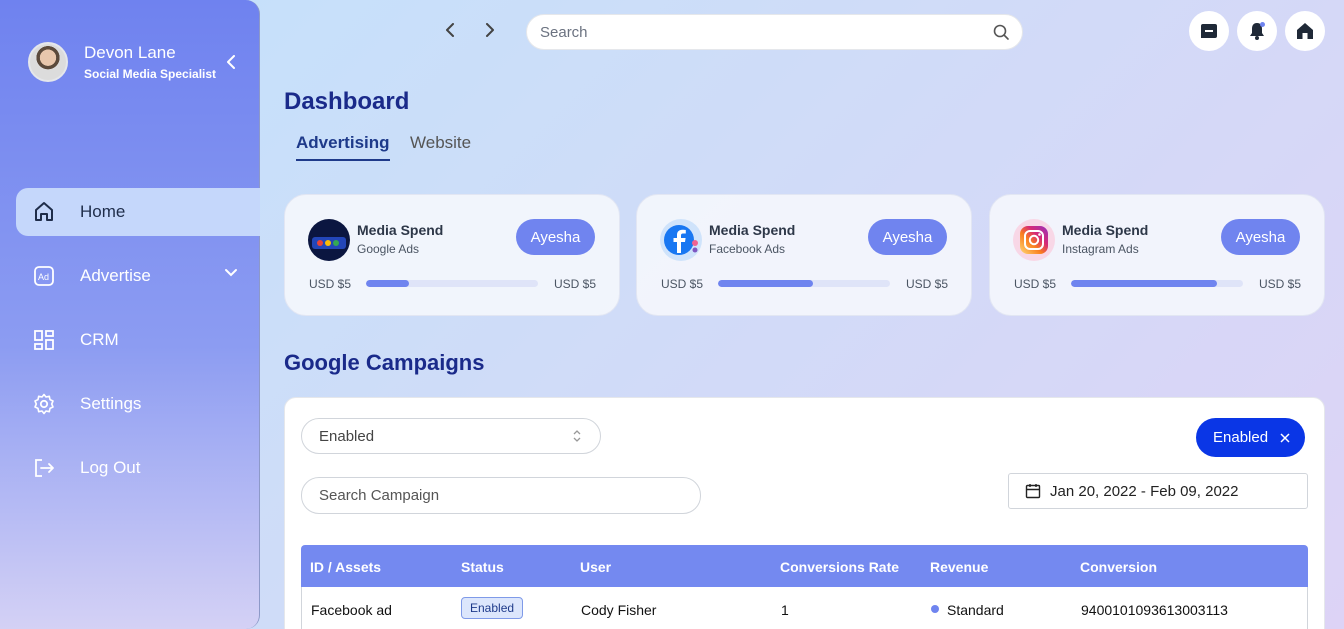 This screenshot has width=1344, height=629. What do you see at coordinates (1154, 610) in the screenshot?
I see `cell-conversion: 9400101093613003113` at bounding box center [1154, 610].